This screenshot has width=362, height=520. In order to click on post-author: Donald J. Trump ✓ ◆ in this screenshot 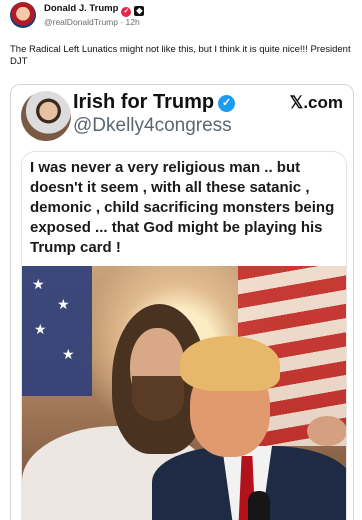, I will do `click(94, 10)`.